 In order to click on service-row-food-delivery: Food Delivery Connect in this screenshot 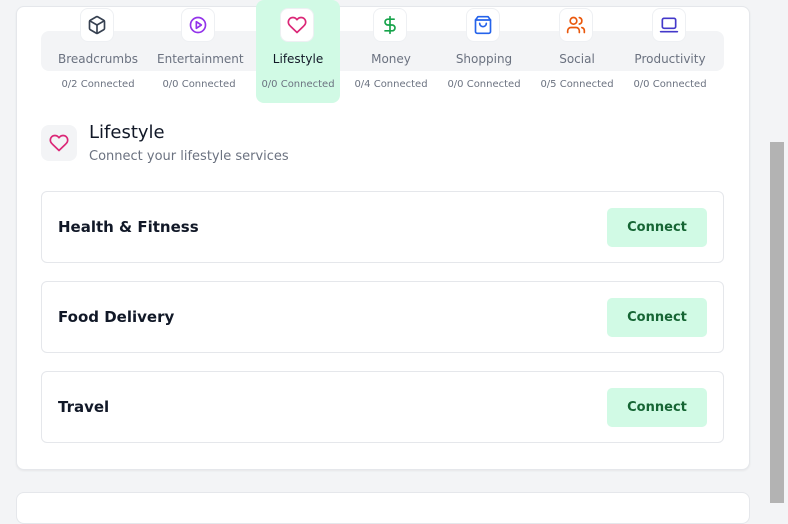, I will do `click(382, 317)`.